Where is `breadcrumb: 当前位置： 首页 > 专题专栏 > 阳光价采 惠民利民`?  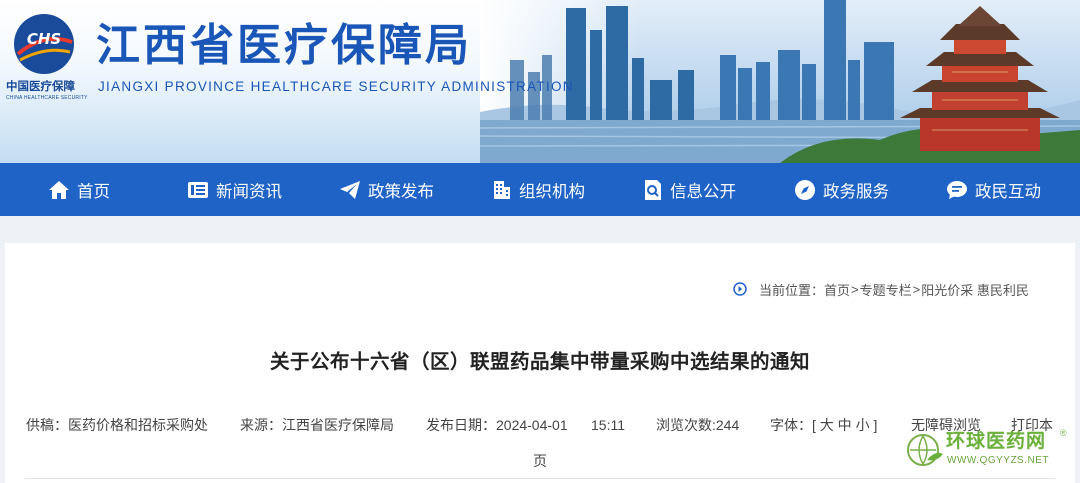
breadcrumb: 当前位置： 首页 > 专题专栏 > 阳光价采 惠民利民 is located at coordinates (881, 289).